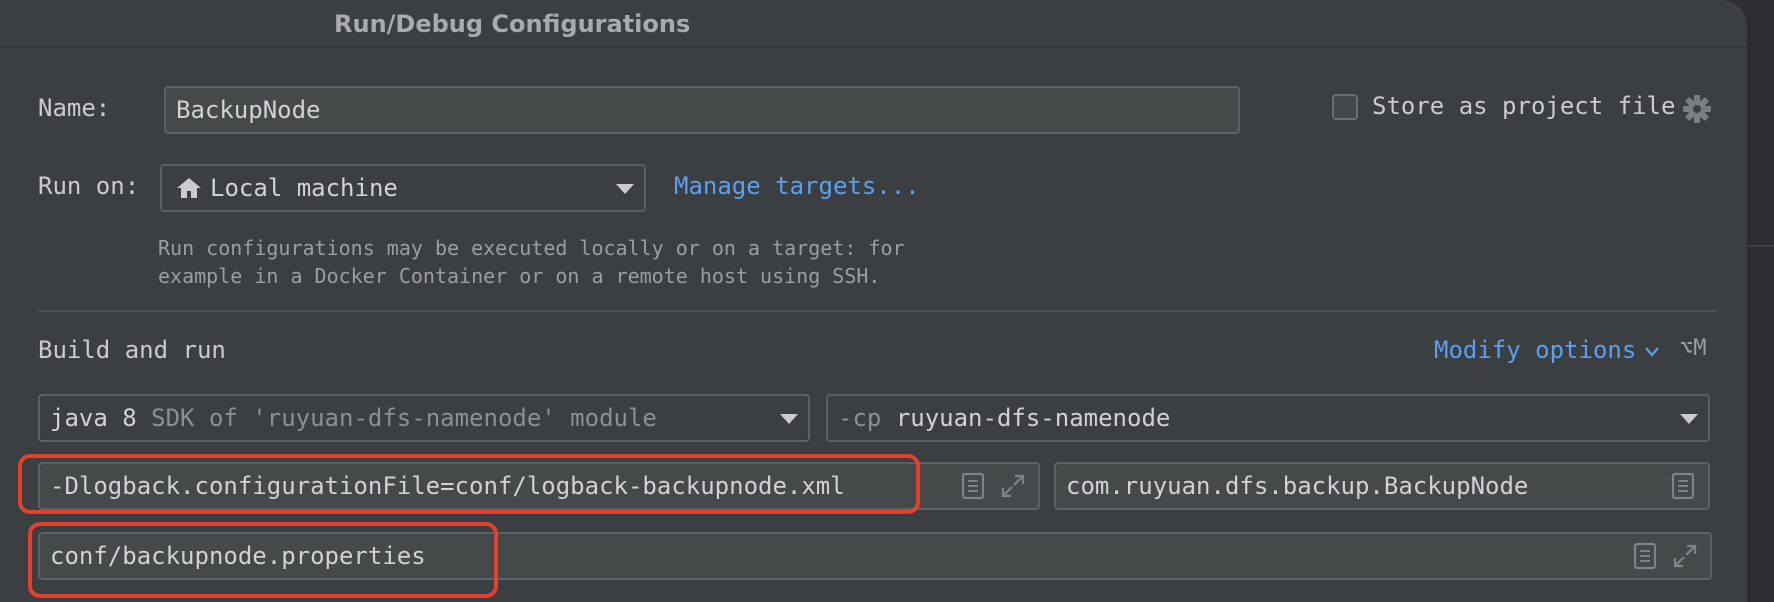 Image resolution: width=1774 pixels, height=602 pixels. I want to click on dialog-title: Run/Debug Configurations, so click(512, 24).